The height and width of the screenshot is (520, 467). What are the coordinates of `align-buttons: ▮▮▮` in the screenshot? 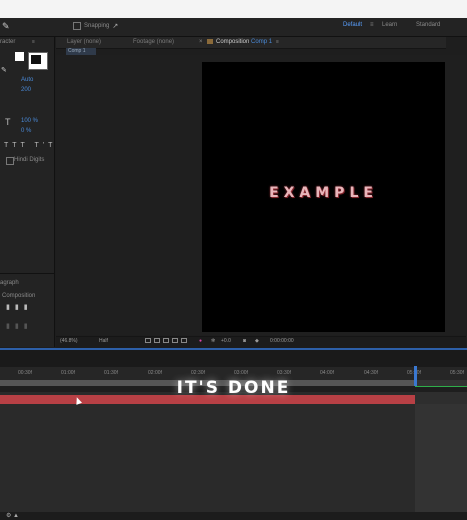 It's located at (19, 307).